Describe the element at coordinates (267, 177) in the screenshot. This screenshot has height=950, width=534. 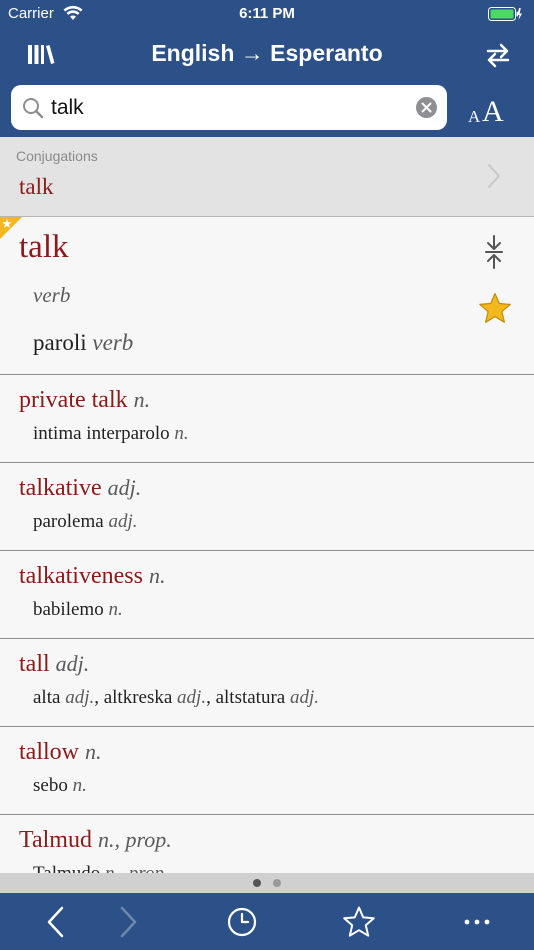
I see `conjugations-row: Conjugations talk` at that location.